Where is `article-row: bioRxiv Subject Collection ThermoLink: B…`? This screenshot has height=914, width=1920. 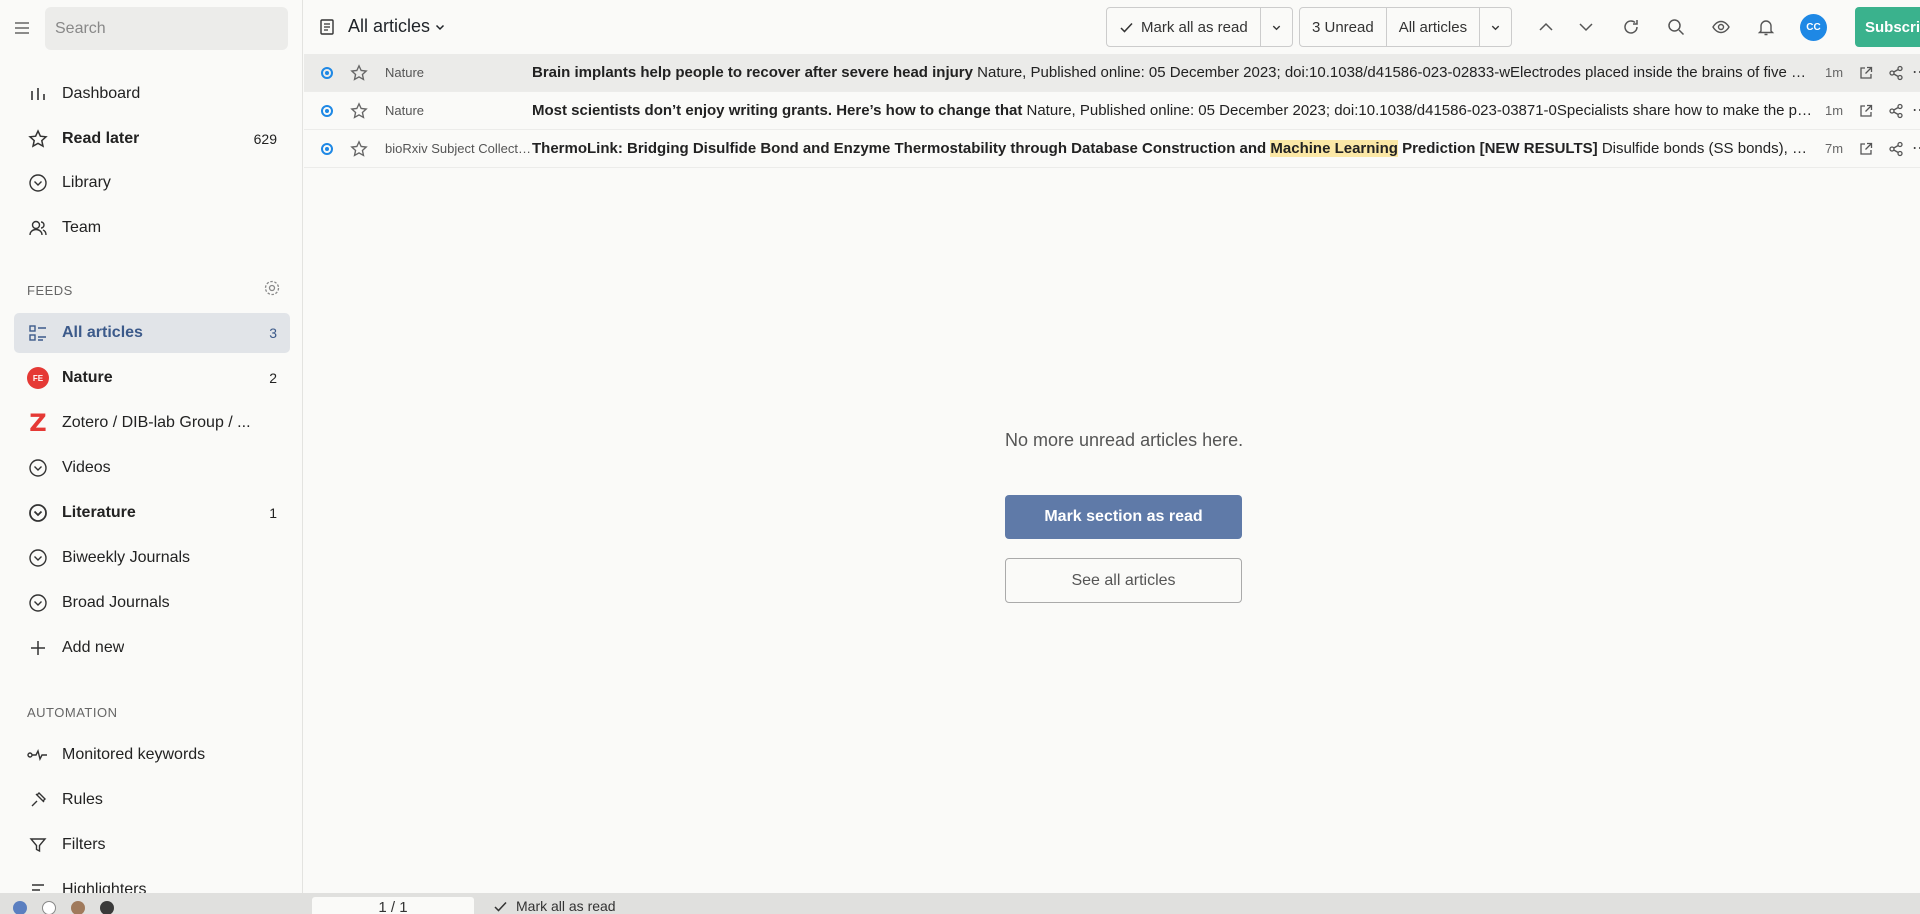 article-row: bioRxiv Subject Collection ThermoLink: B… is located at coordinates (1112, 149).